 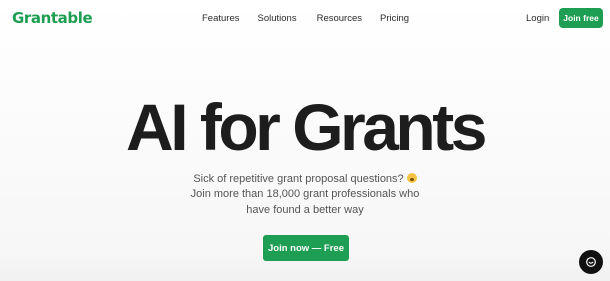 I want to click on join-now-button: Join now — Free, so click(x=306, y=248).